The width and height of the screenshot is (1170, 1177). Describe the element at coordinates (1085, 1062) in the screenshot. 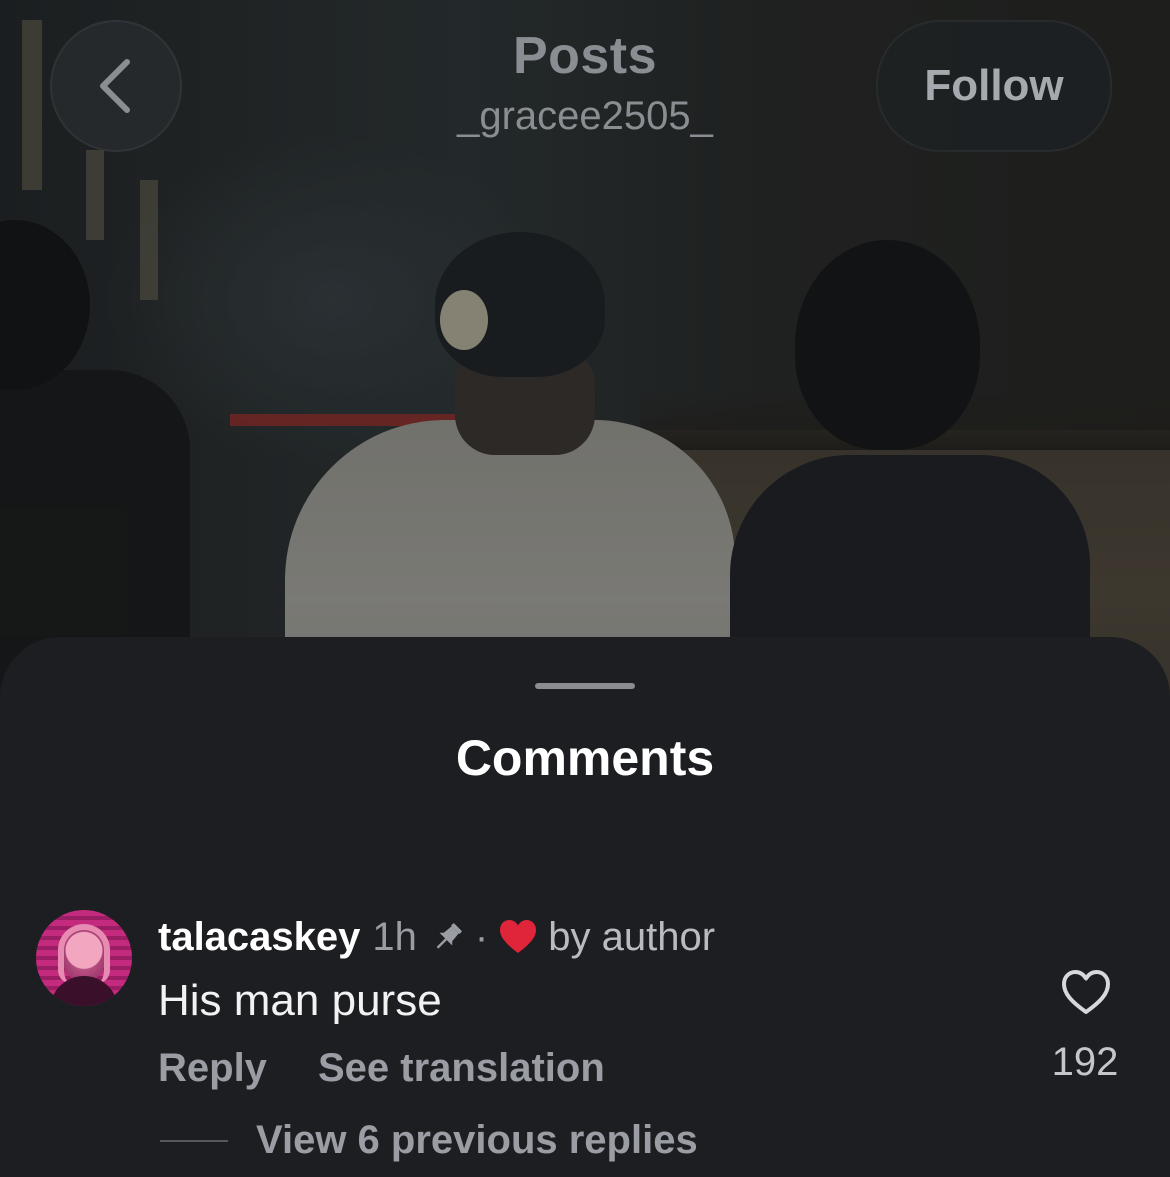

I see `like-count: 192` at that location.